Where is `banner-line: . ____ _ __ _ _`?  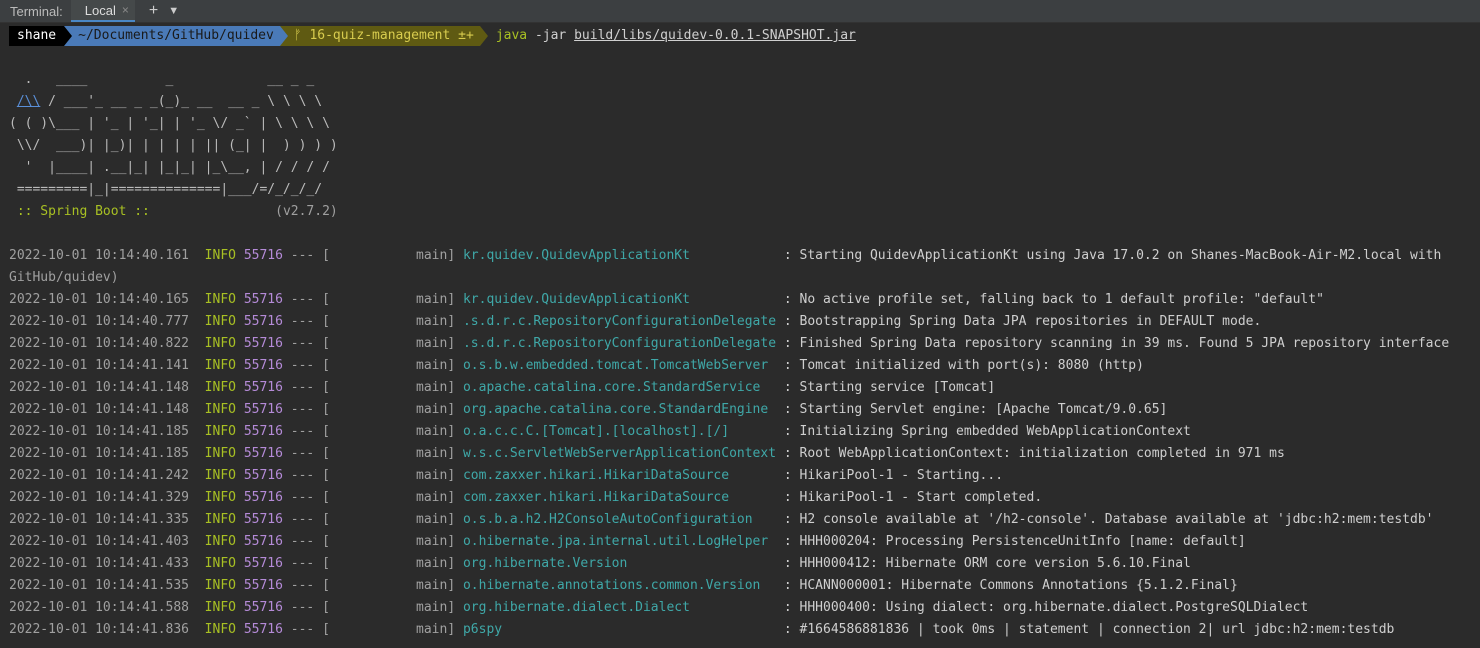 banner-line: . ____ _ __ _ _ is located at coordinates (162, 79).